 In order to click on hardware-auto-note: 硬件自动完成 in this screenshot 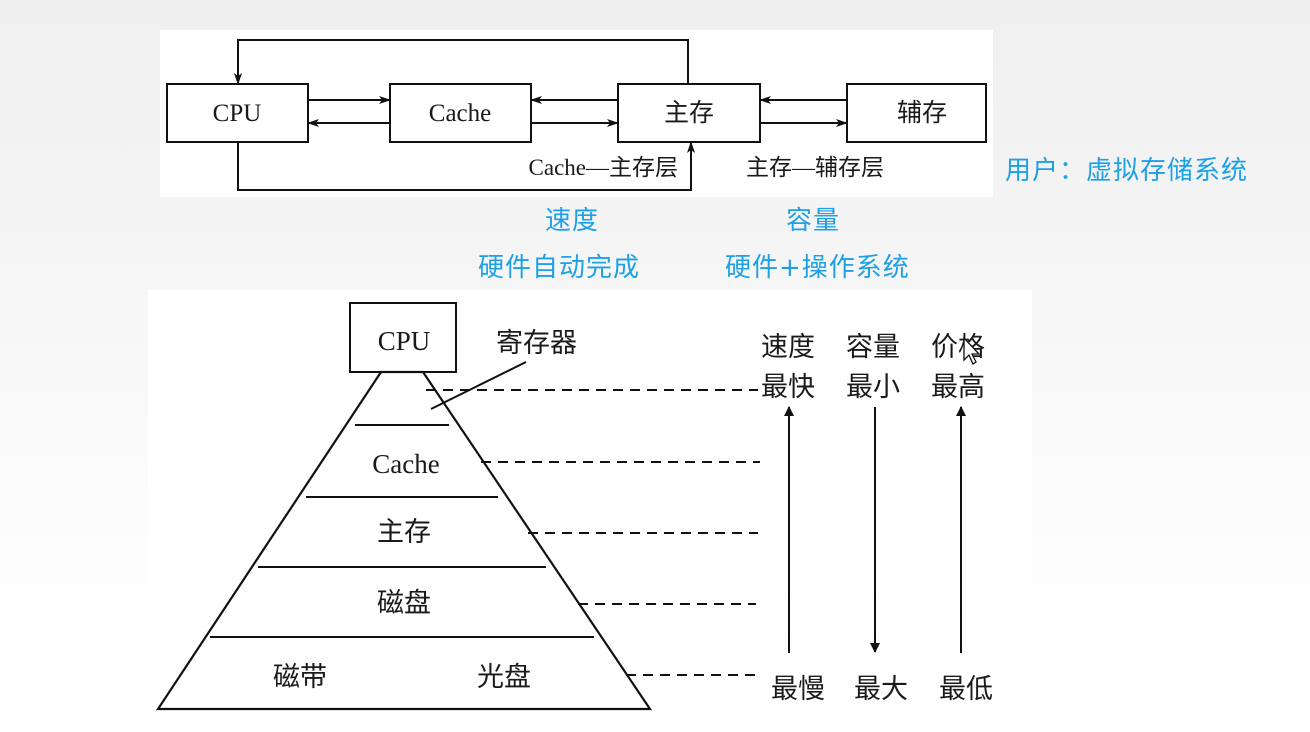, I will do `click(559, 268)`.